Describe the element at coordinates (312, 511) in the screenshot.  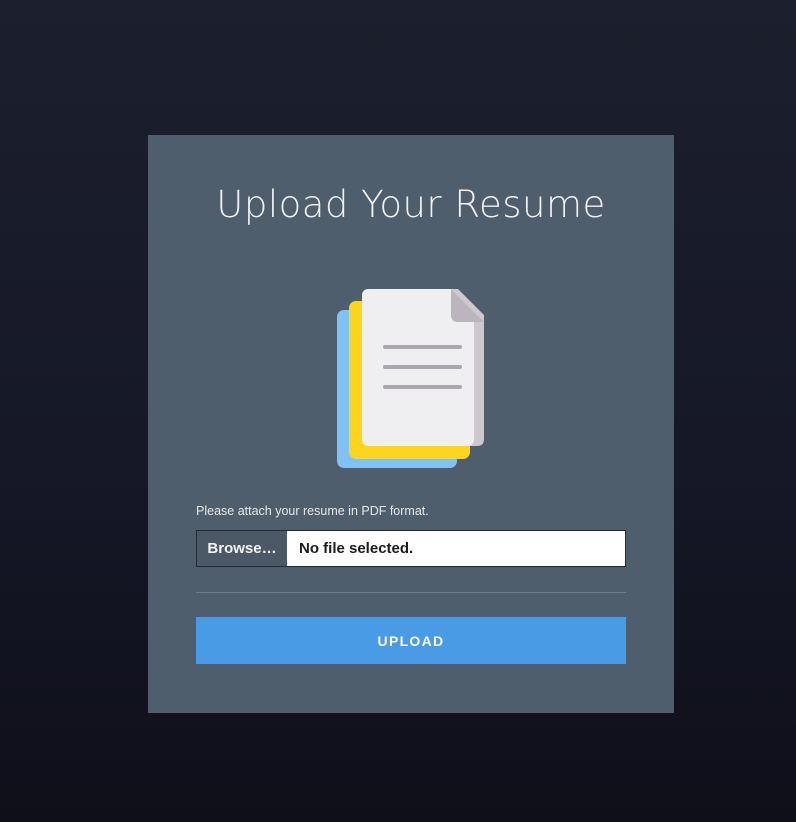
I see `attach-hint: Please attach your resume in PDF format.` at that location.